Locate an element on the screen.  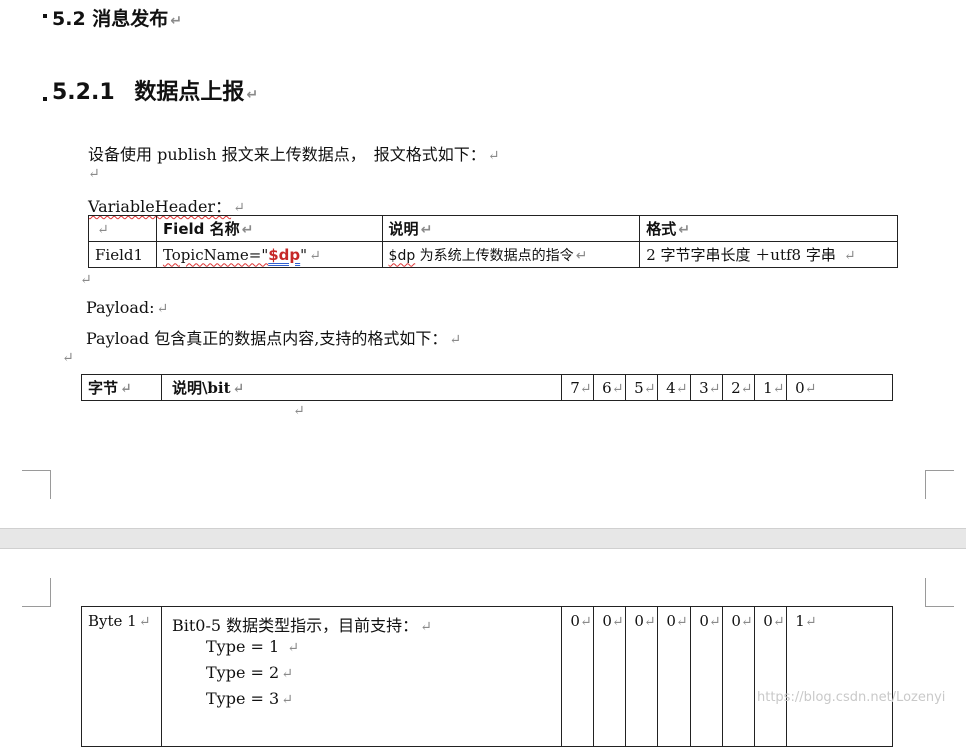
cell-topic: TopicName="$dp" ↵ is located at coordinates (269, 254).